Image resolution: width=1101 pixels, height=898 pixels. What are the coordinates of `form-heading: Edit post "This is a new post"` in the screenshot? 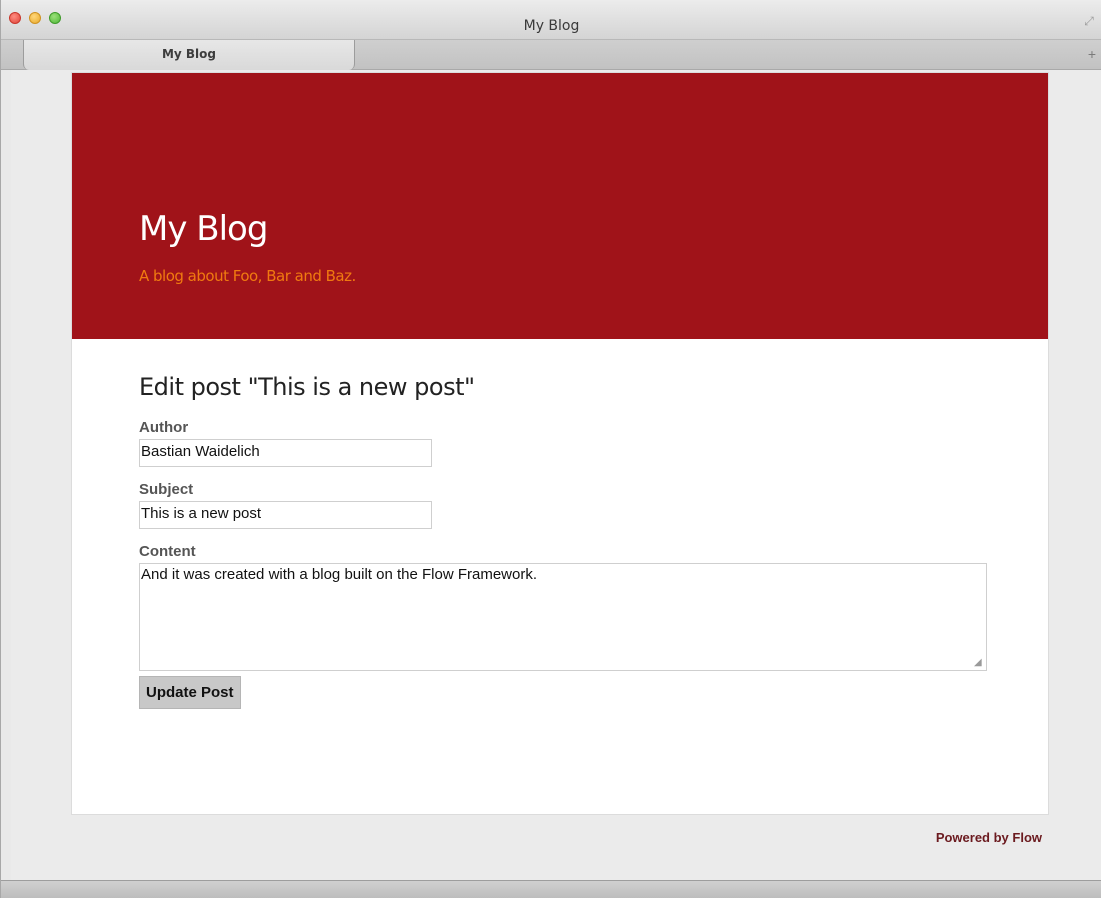 It's located at (307, 387).